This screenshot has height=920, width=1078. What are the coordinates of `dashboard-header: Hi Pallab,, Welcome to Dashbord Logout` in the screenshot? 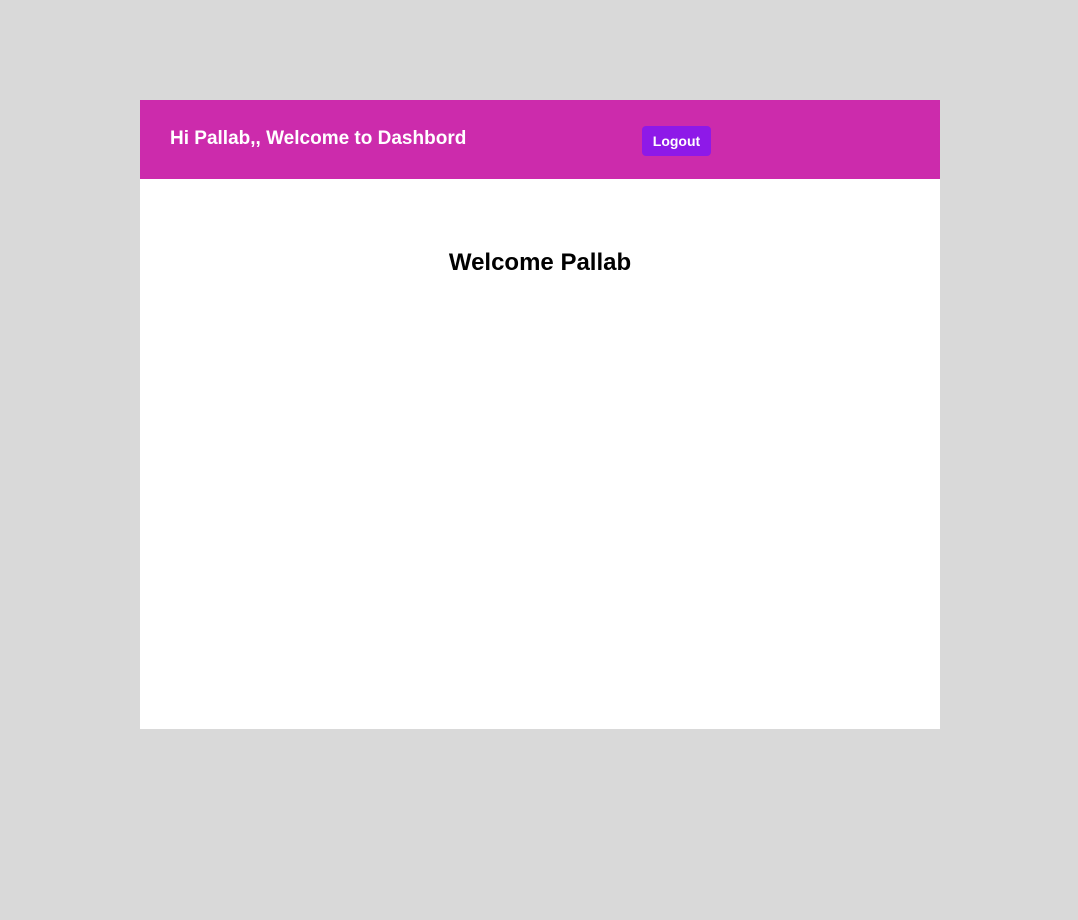 It's located at (540, 139).